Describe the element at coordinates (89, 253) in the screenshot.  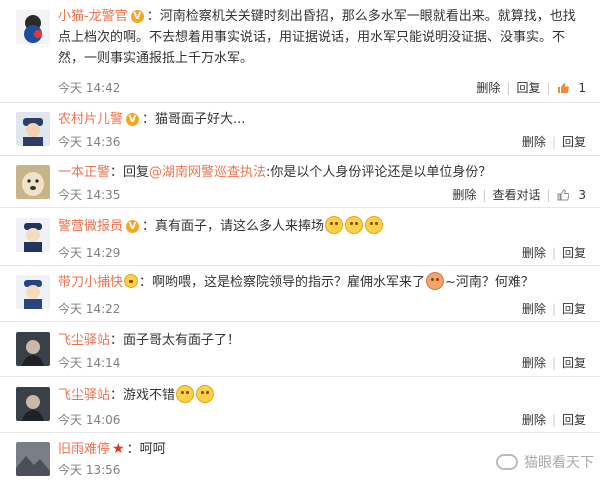
I see `comment-time: 今天 14:29` at that location.